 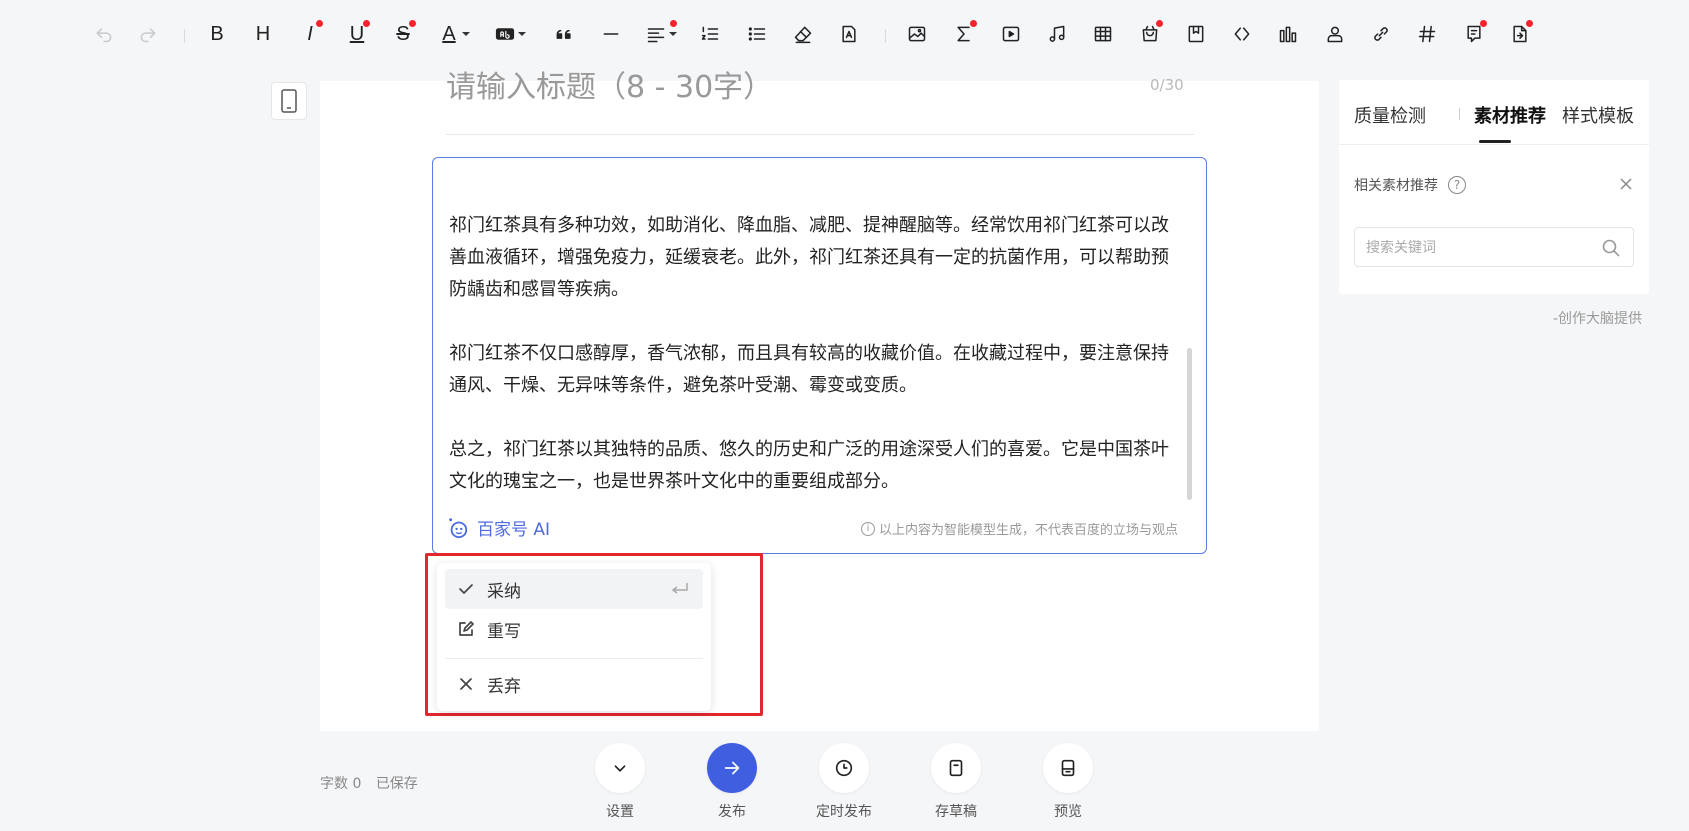 What do you see at coordinates (1459, 114) in the screenshot?
I see `tab-separator` at bounding box center [1459, 114].